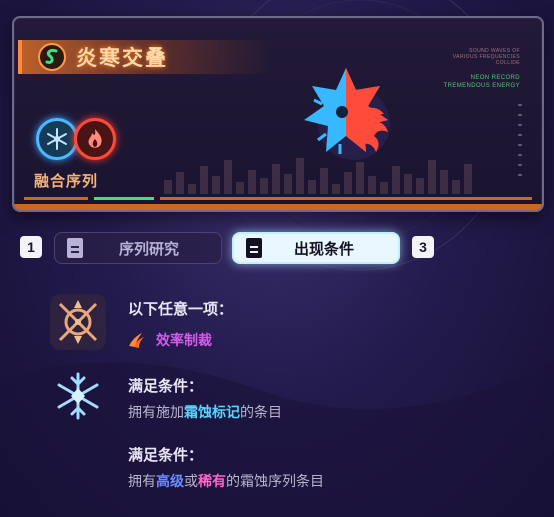  I want to click on condition-text-part: 或, so click(191, 481).